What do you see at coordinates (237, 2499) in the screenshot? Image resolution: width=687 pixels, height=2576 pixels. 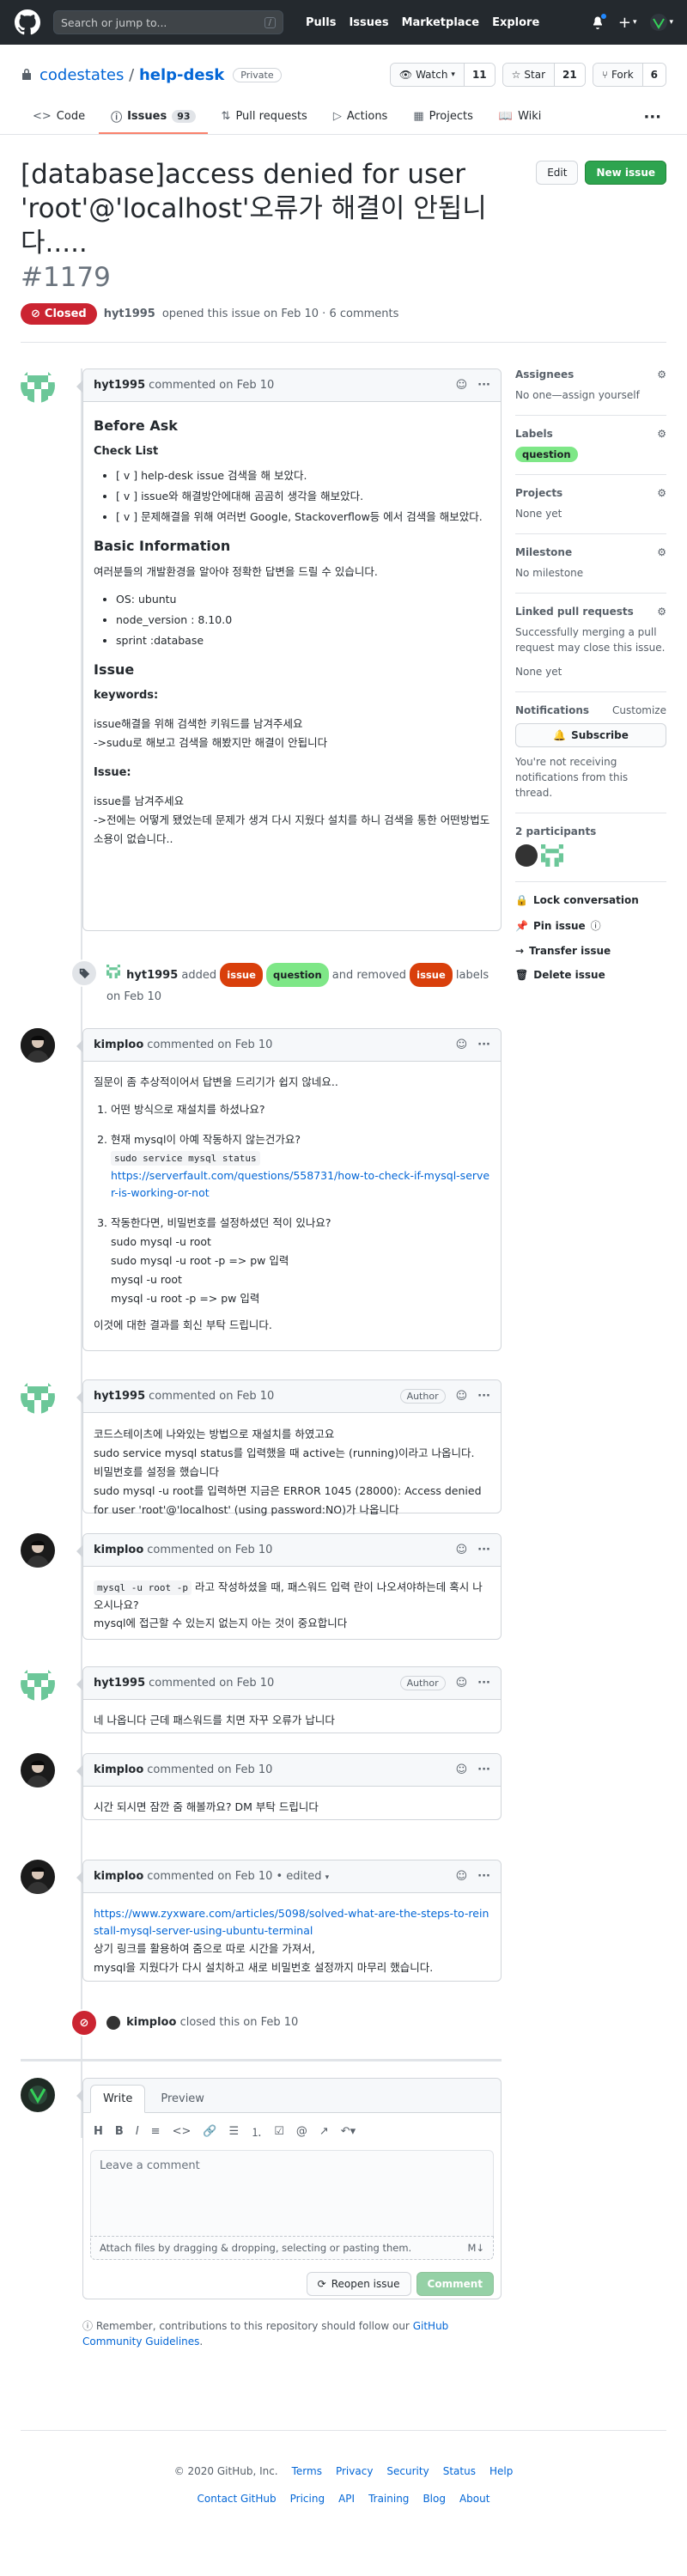 I see `footer-link: Contact GitHub` at bounding box center [237, 2499].